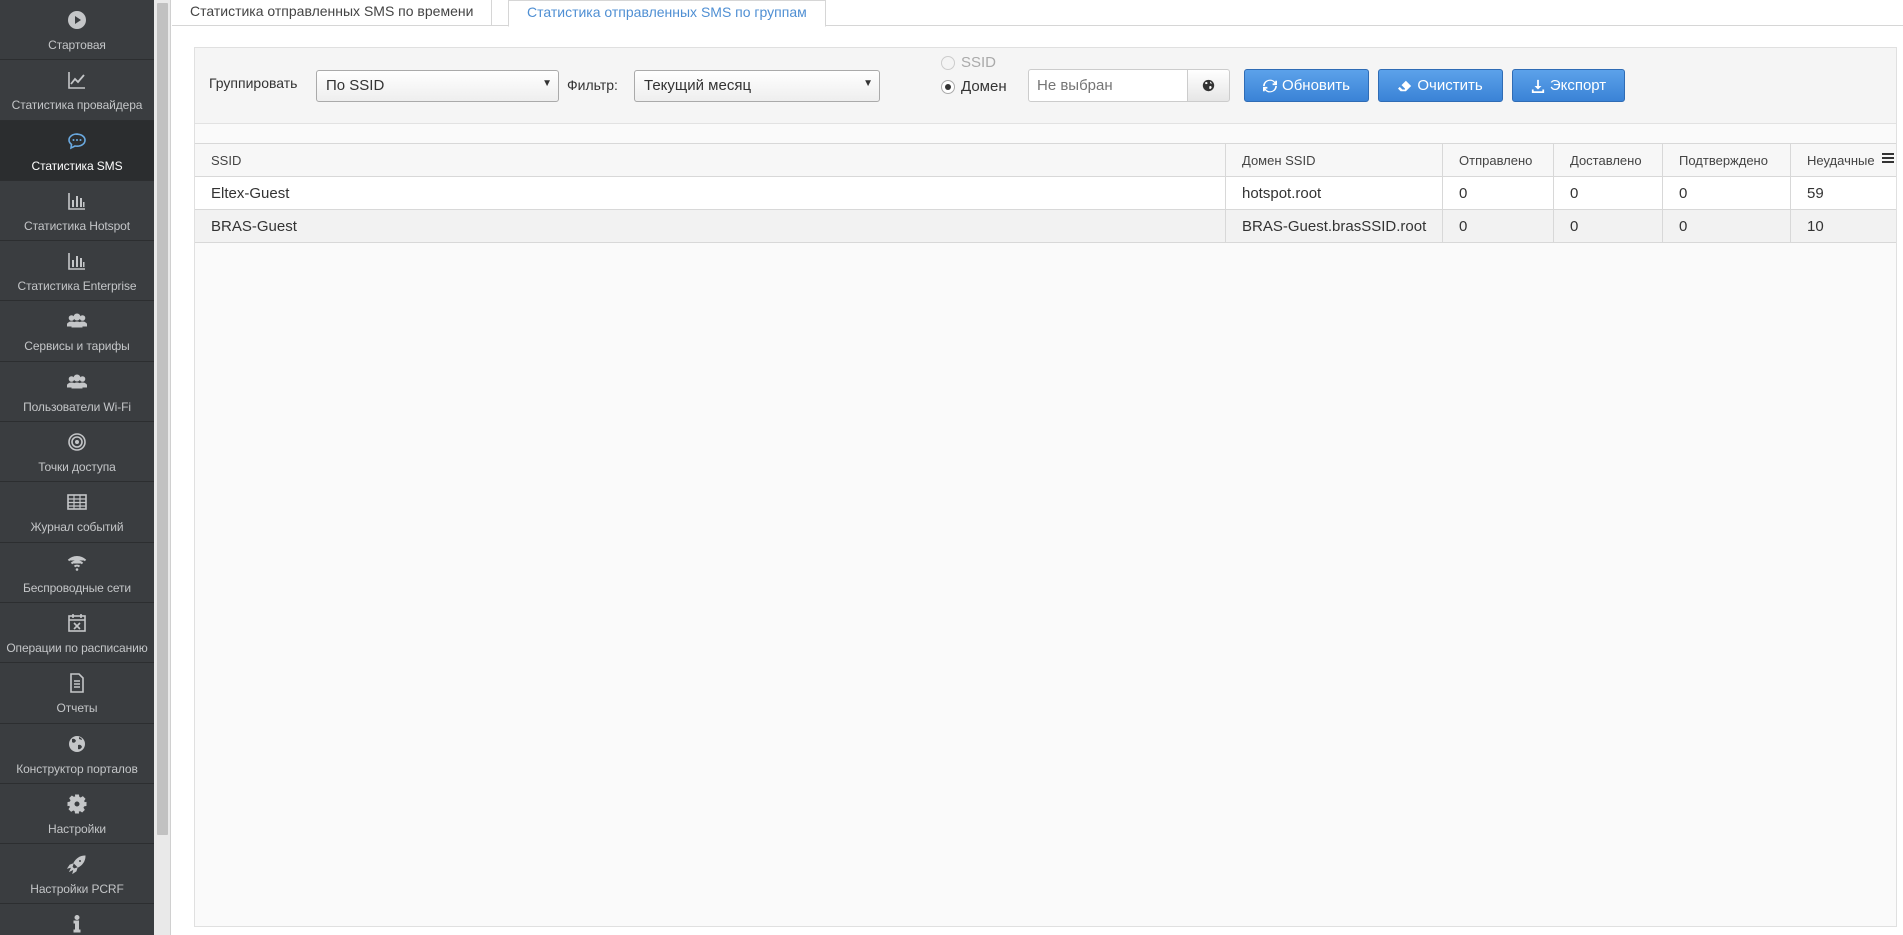 Image resolution: width=1903 pixels, height=935 pixels. What do you see at coordinates (77, 20) in the screenshot?
I see `play-circle-icon` at bounding box center [77, 20].